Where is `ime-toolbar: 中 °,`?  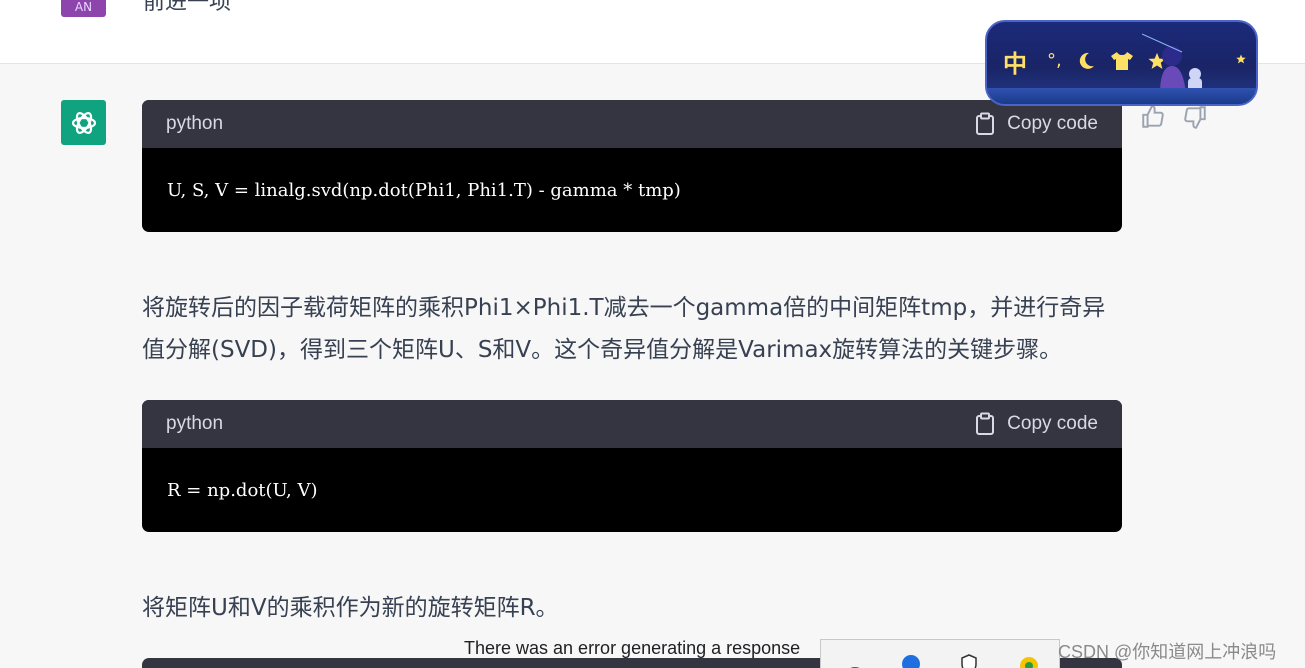 ime-toolbar: 中 °, is located at coordinates (1121, 63).